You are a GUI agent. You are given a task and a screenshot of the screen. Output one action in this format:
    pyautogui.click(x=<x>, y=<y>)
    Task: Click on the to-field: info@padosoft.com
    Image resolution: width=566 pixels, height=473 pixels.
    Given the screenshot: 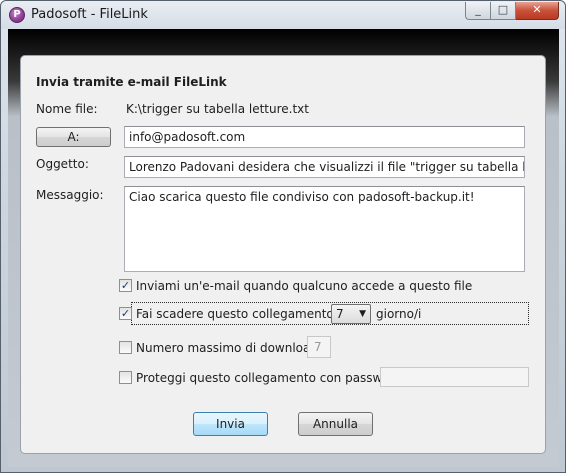 What is the action you would take?
    pyautogui.click(x=324, y=137)
    